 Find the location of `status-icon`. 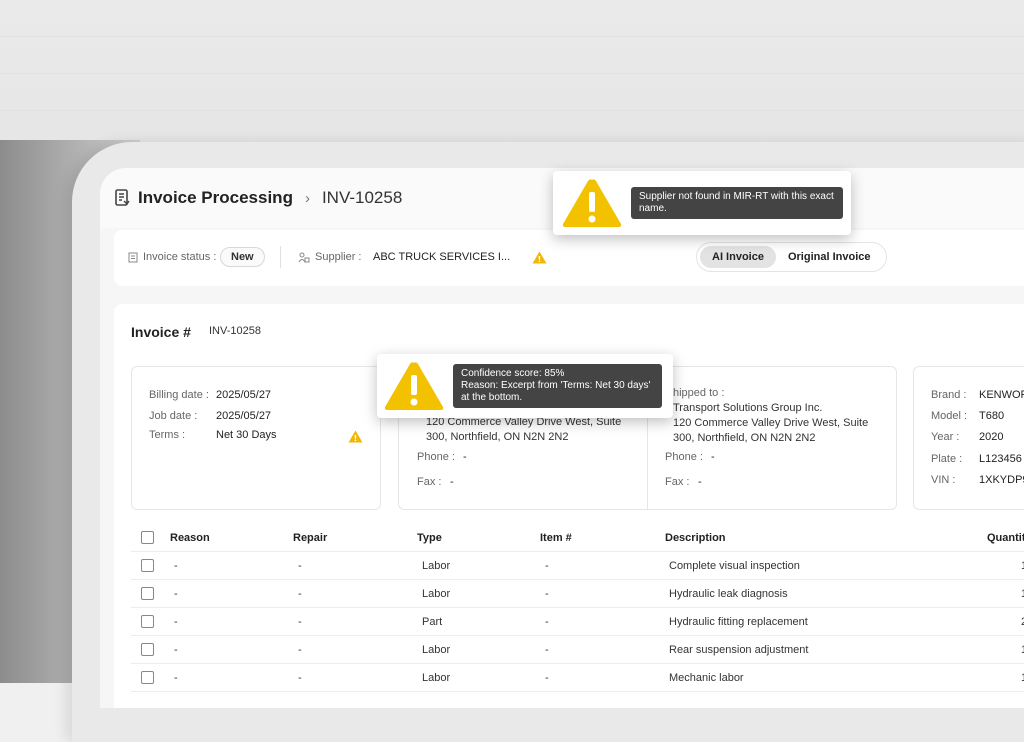

status-icon is located at coordinates (133, 257).